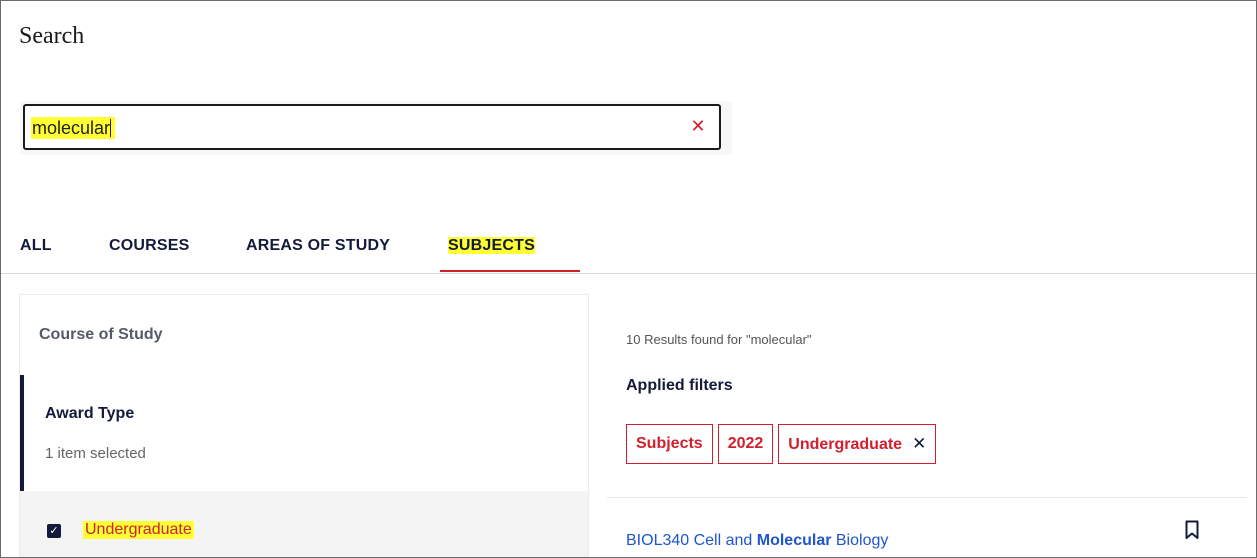 Image resolution: width=1257 pixels, height=558 pixels. Describe the element at coordinates (510, 271) in the screenshot. I see `active-tab-underline` at that location.